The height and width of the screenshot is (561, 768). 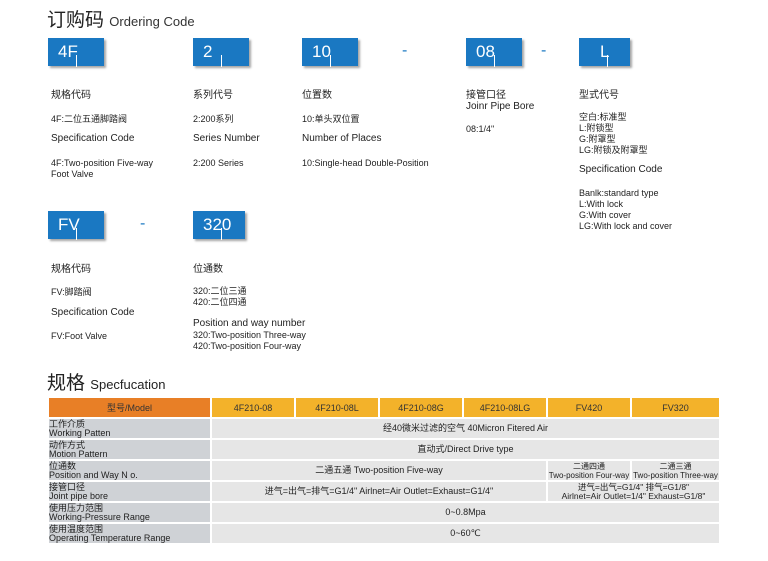 What do you see at coordinates (208, 269) in the screenshot?
I see `col7-cn-label: 位通数` at bounding box center [208, 269].